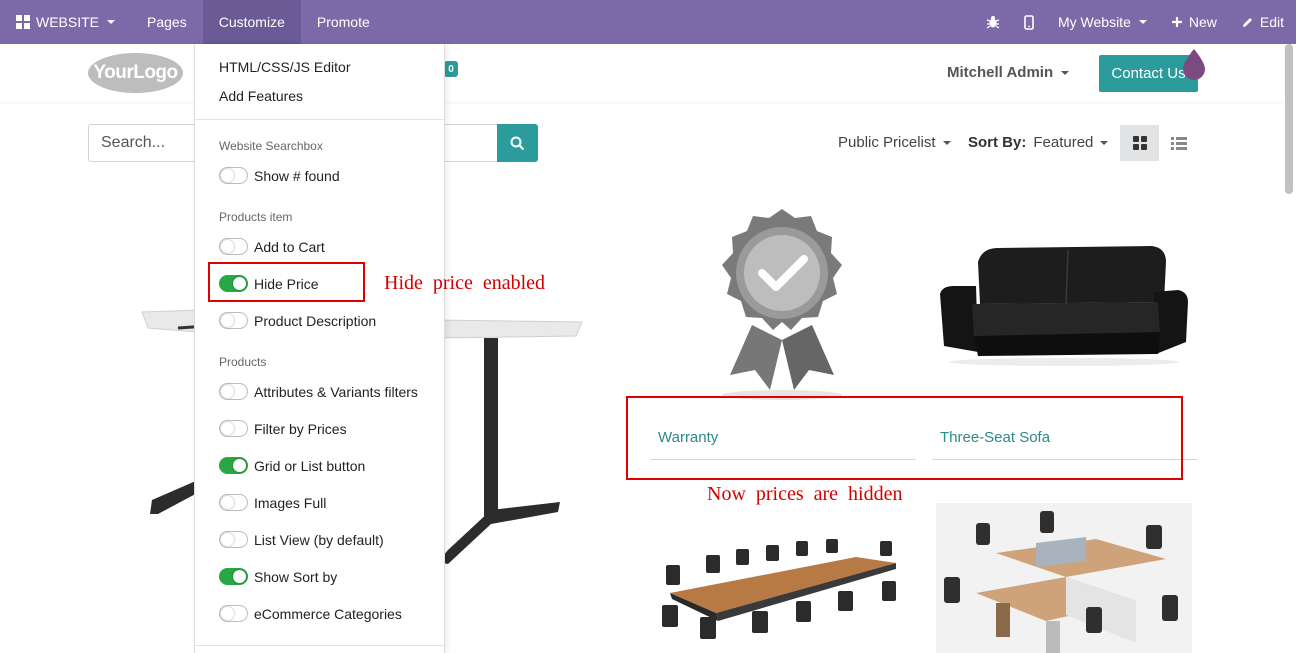 The width and height of the screenshot is (1296, 653). I want to click on option-add-to-cart: Add to Cart, so click(272, 246).